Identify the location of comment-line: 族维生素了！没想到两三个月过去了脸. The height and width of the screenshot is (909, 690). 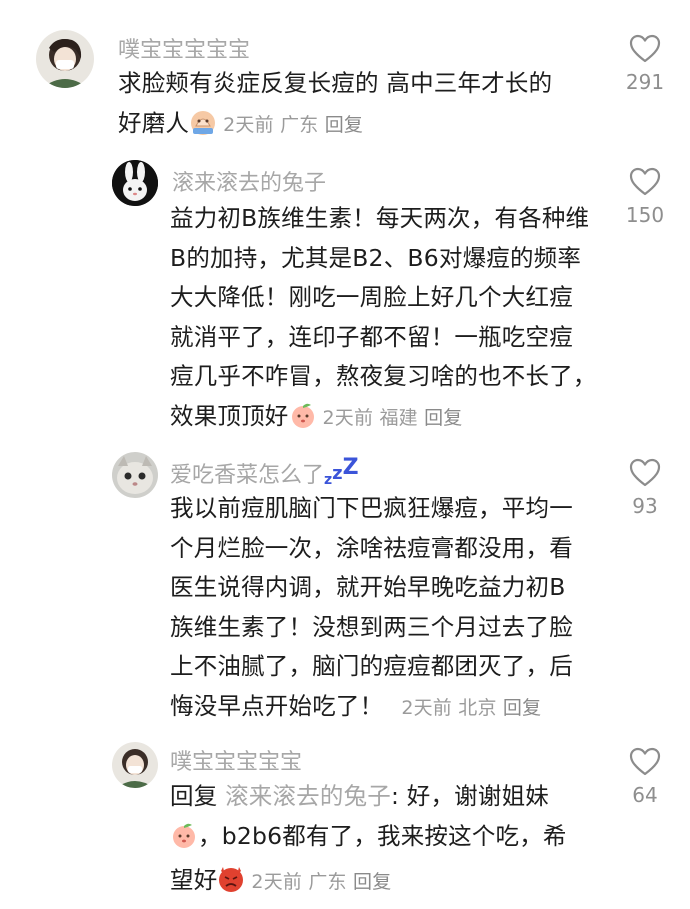
(371, 626).